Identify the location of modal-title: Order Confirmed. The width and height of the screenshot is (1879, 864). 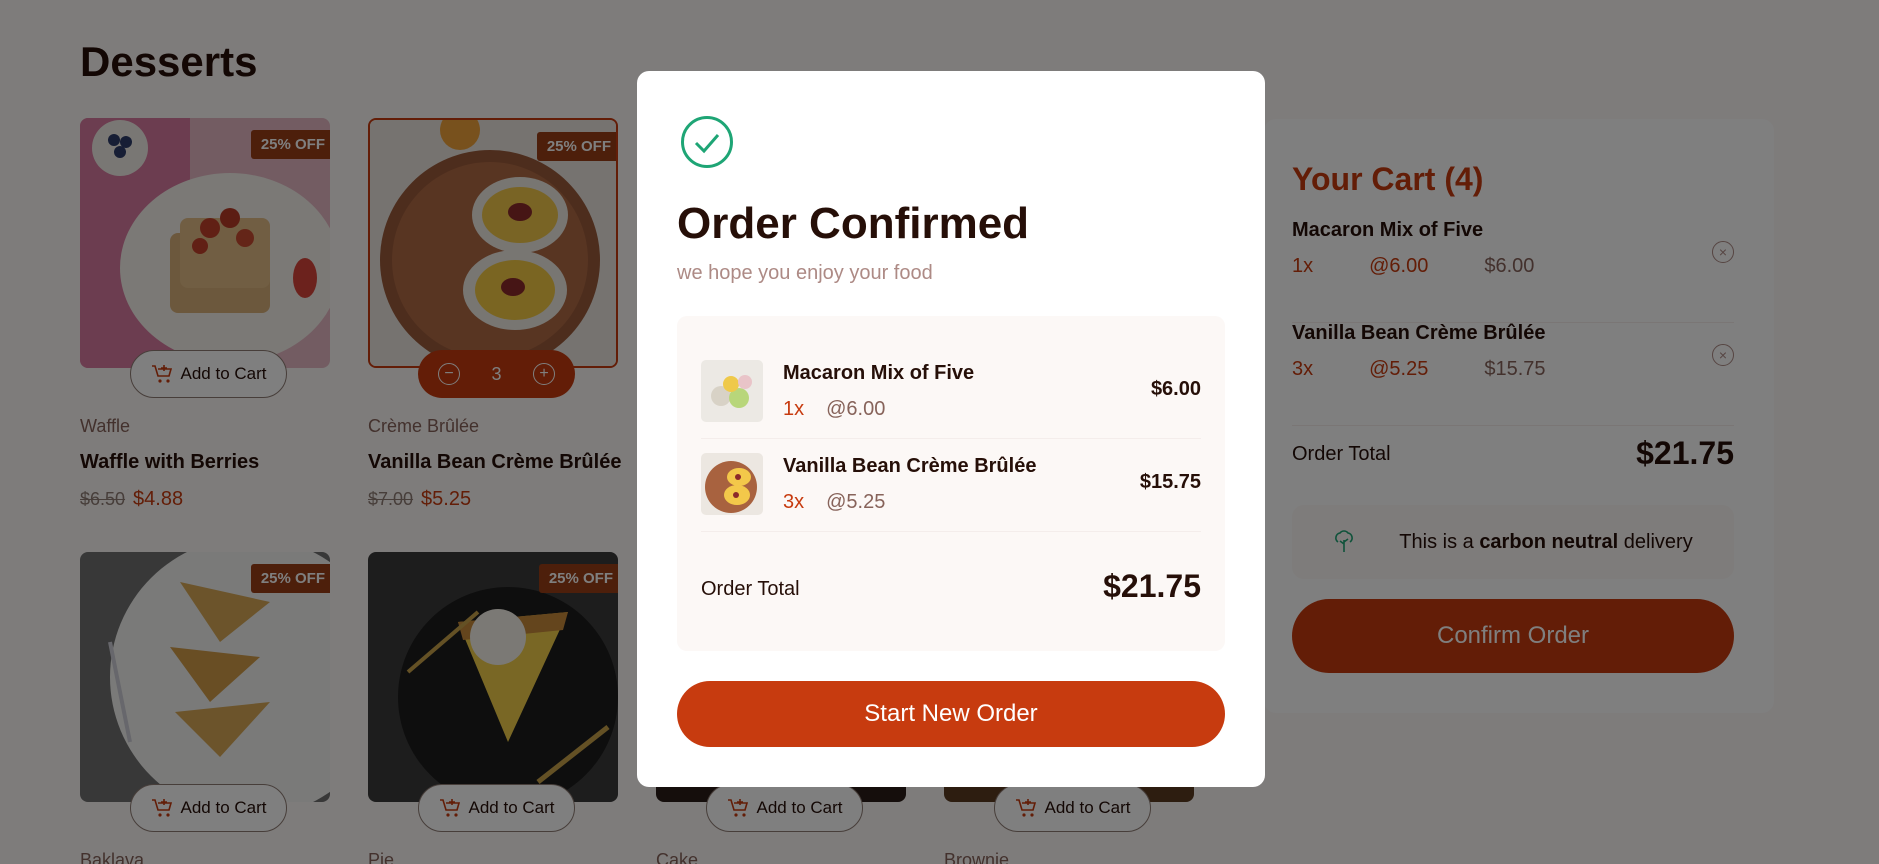
(853, 223).